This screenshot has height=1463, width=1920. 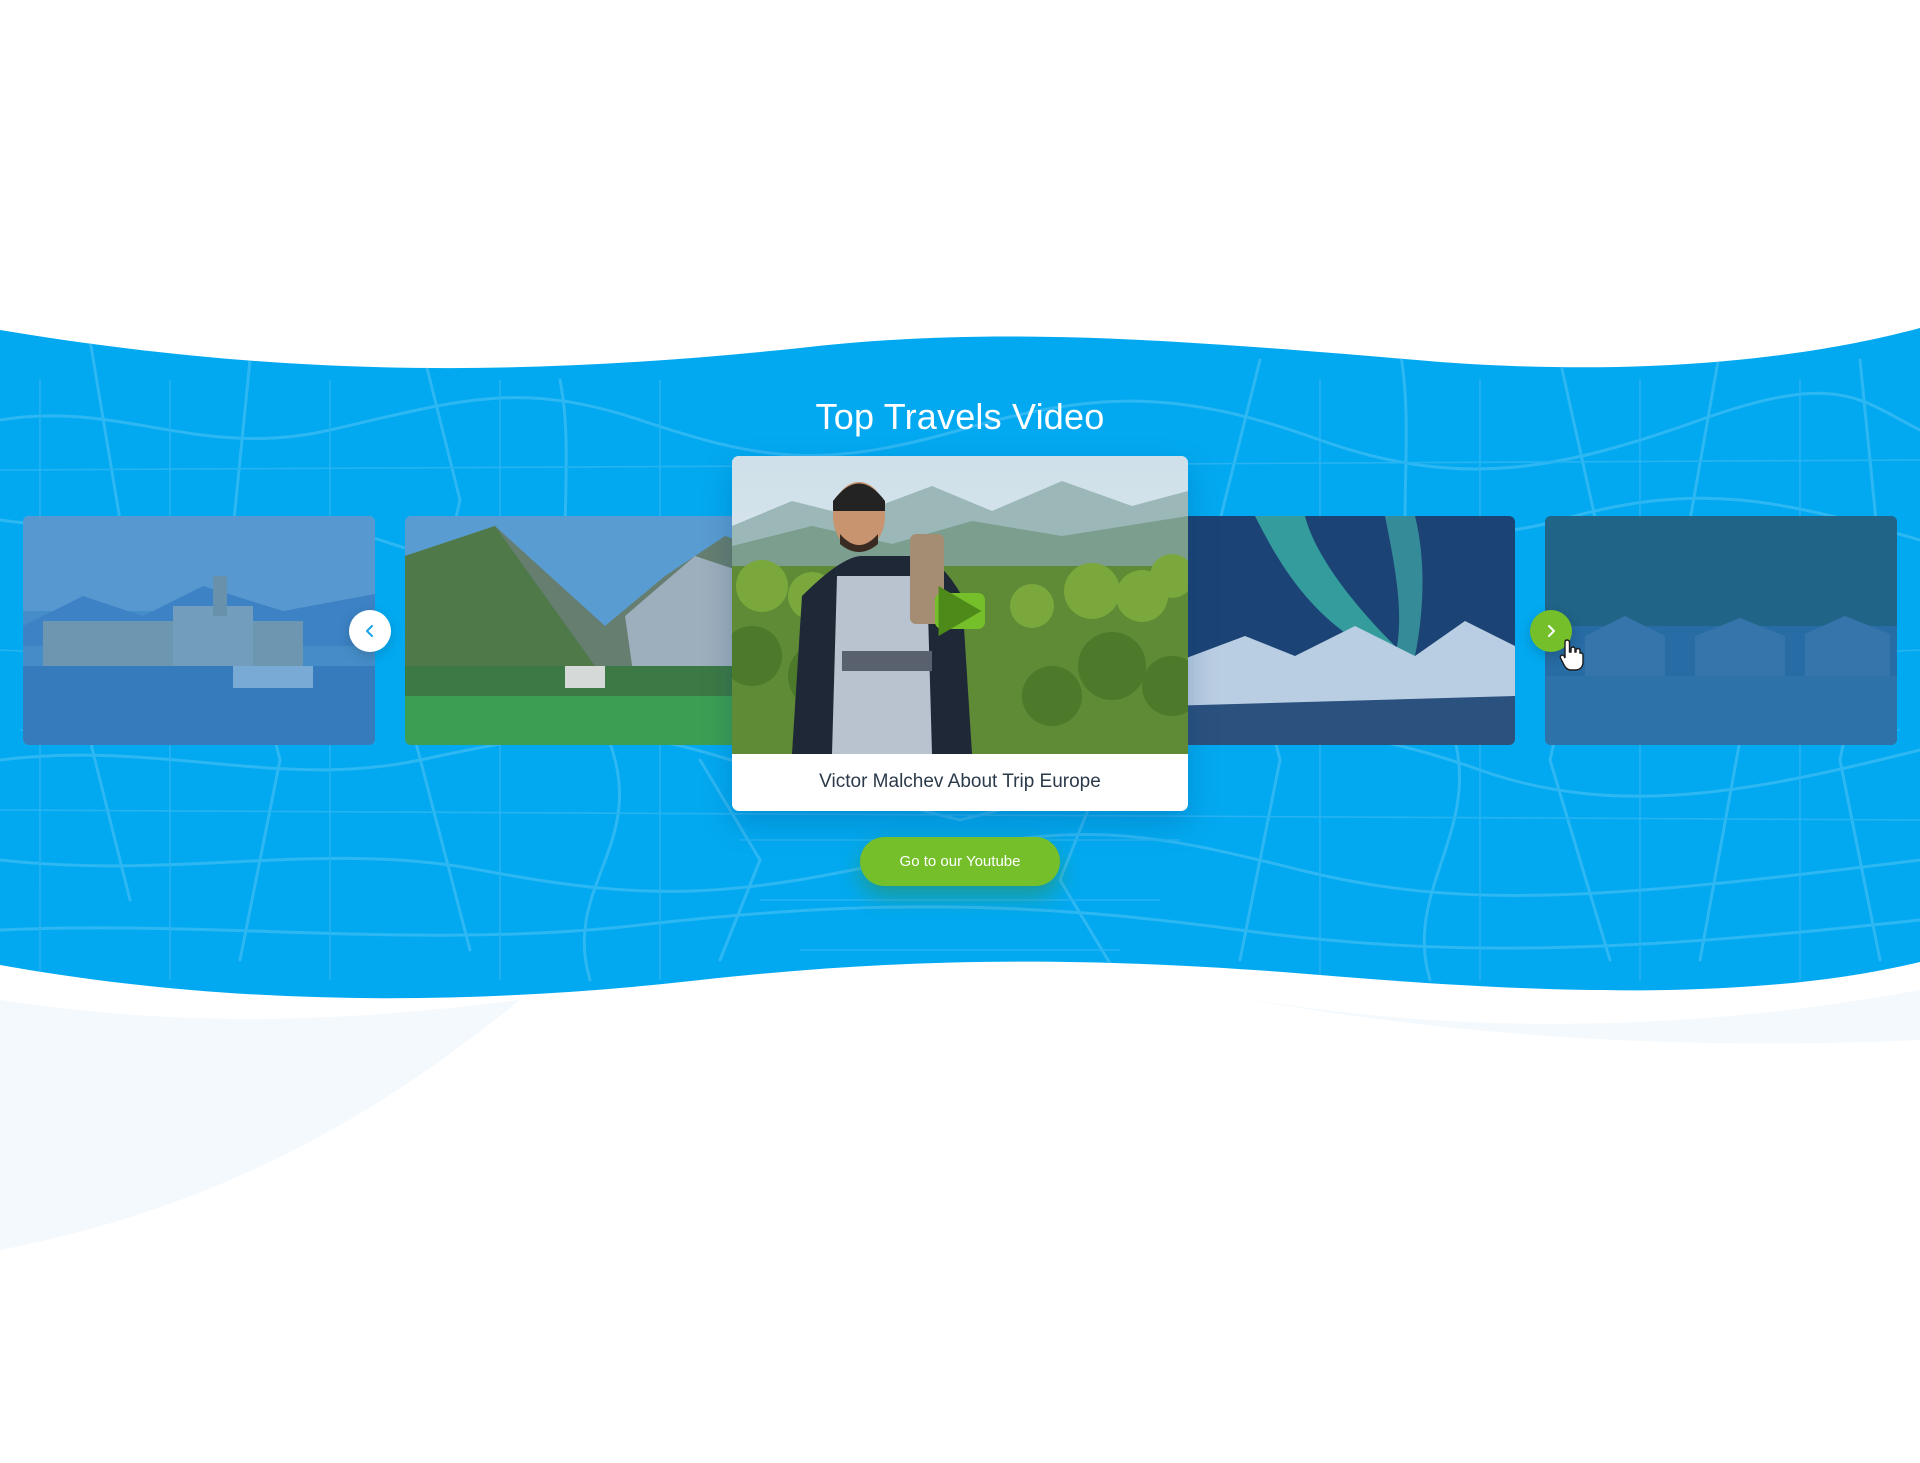 I want to click on video-caption: Victor Malchev About Trip Europe, so click(x=960, y=782).